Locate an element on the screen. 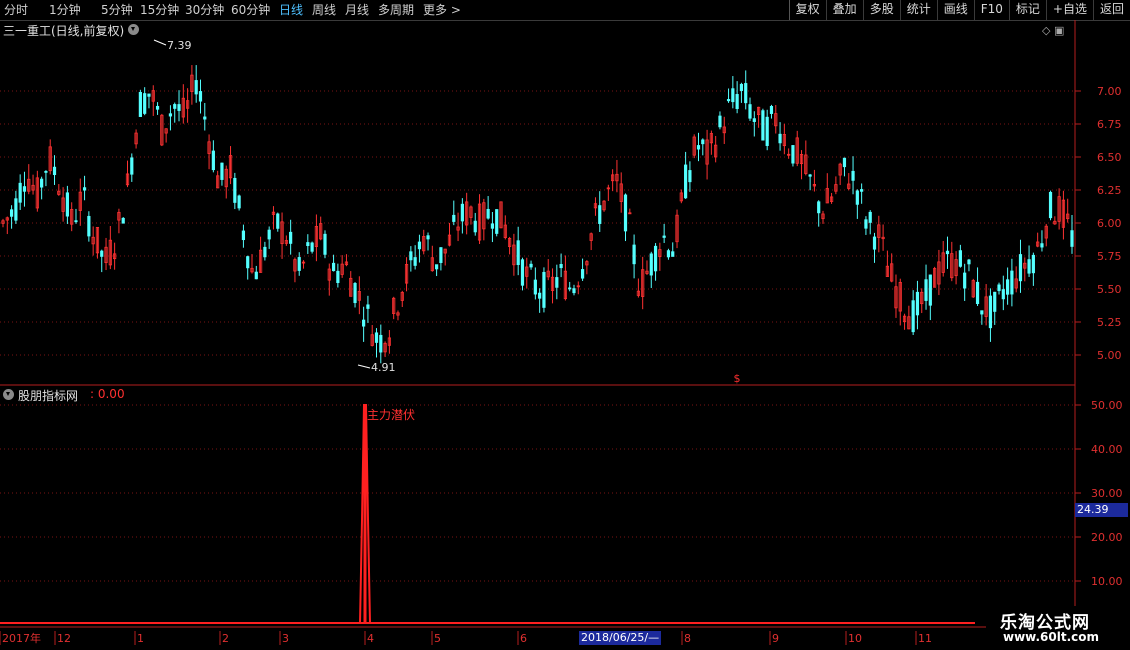 Image resolution: width=1130 pixels, height=650 pixels. indicator-tick-label: 10.00 is located at coordinates (1107, 581).